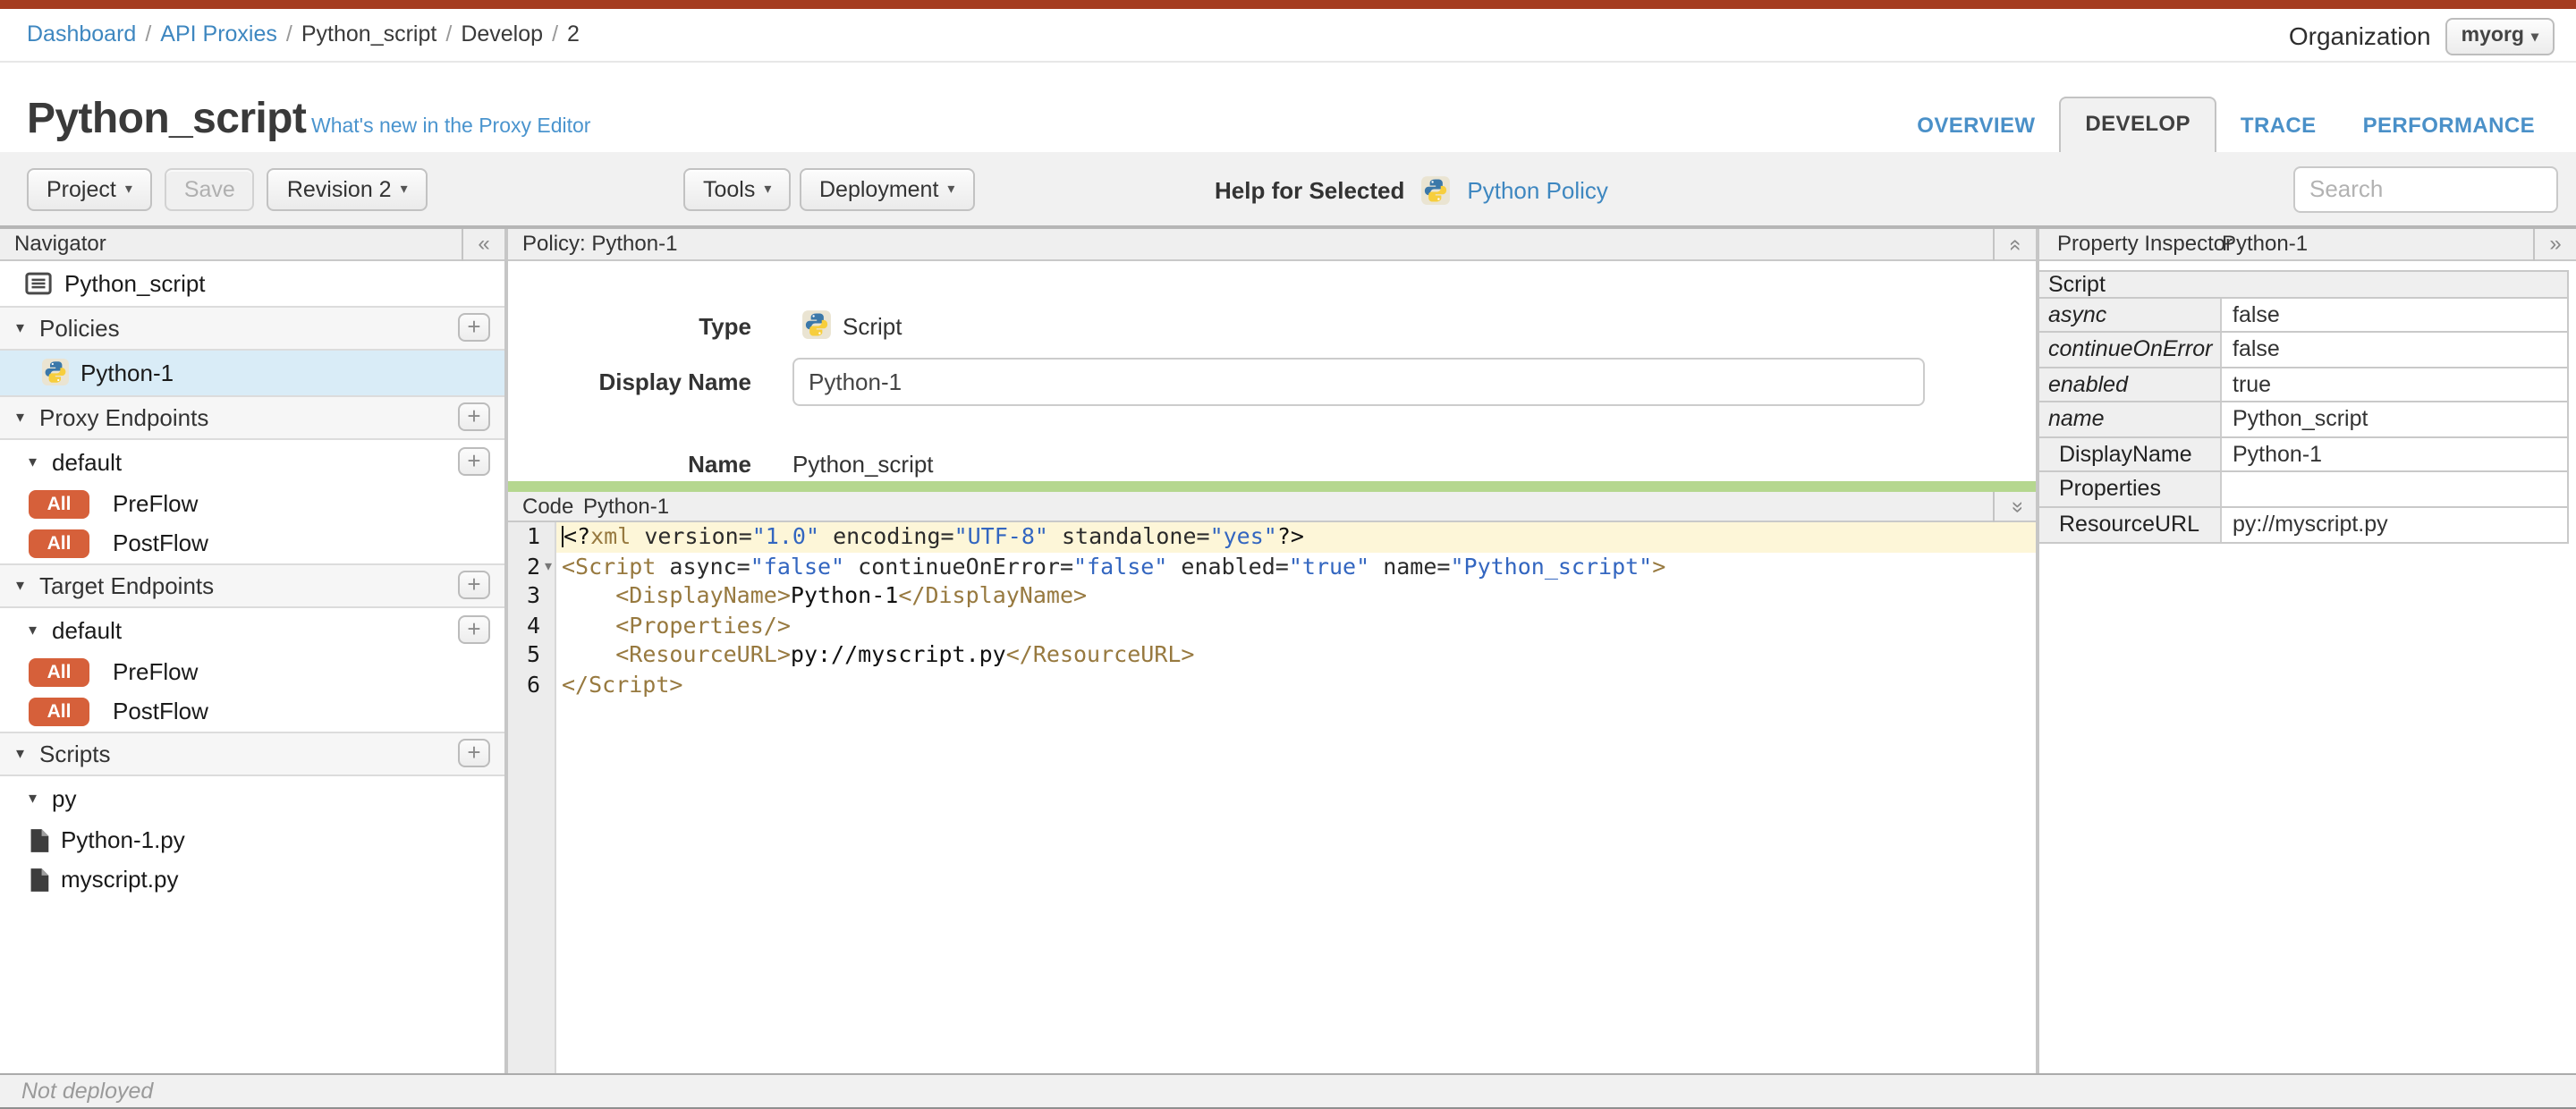 This screenshot has height=1109, width=2576. Describe the element at coordinates (737, 189) in the screenshot. I see `tools-menu-button: Tools ▾` at that location.